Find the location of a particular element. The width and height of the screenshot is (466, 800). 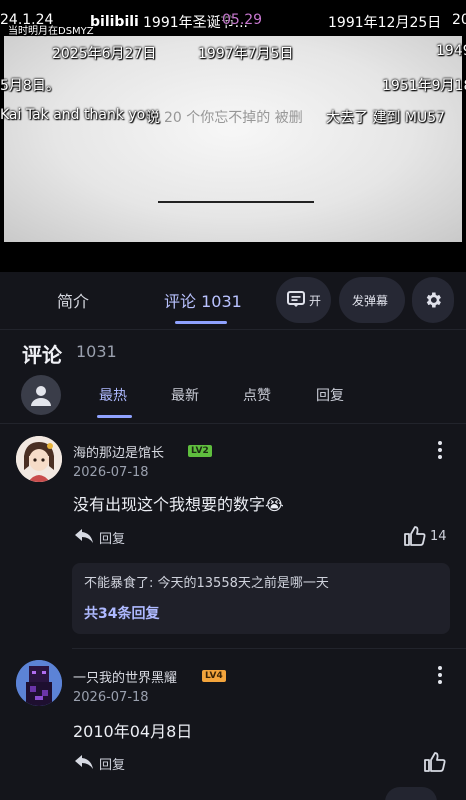

reply-preview-text: 不能暴食了: 今天的13558天之前是哪一天 is located at coordinates (206, 583).